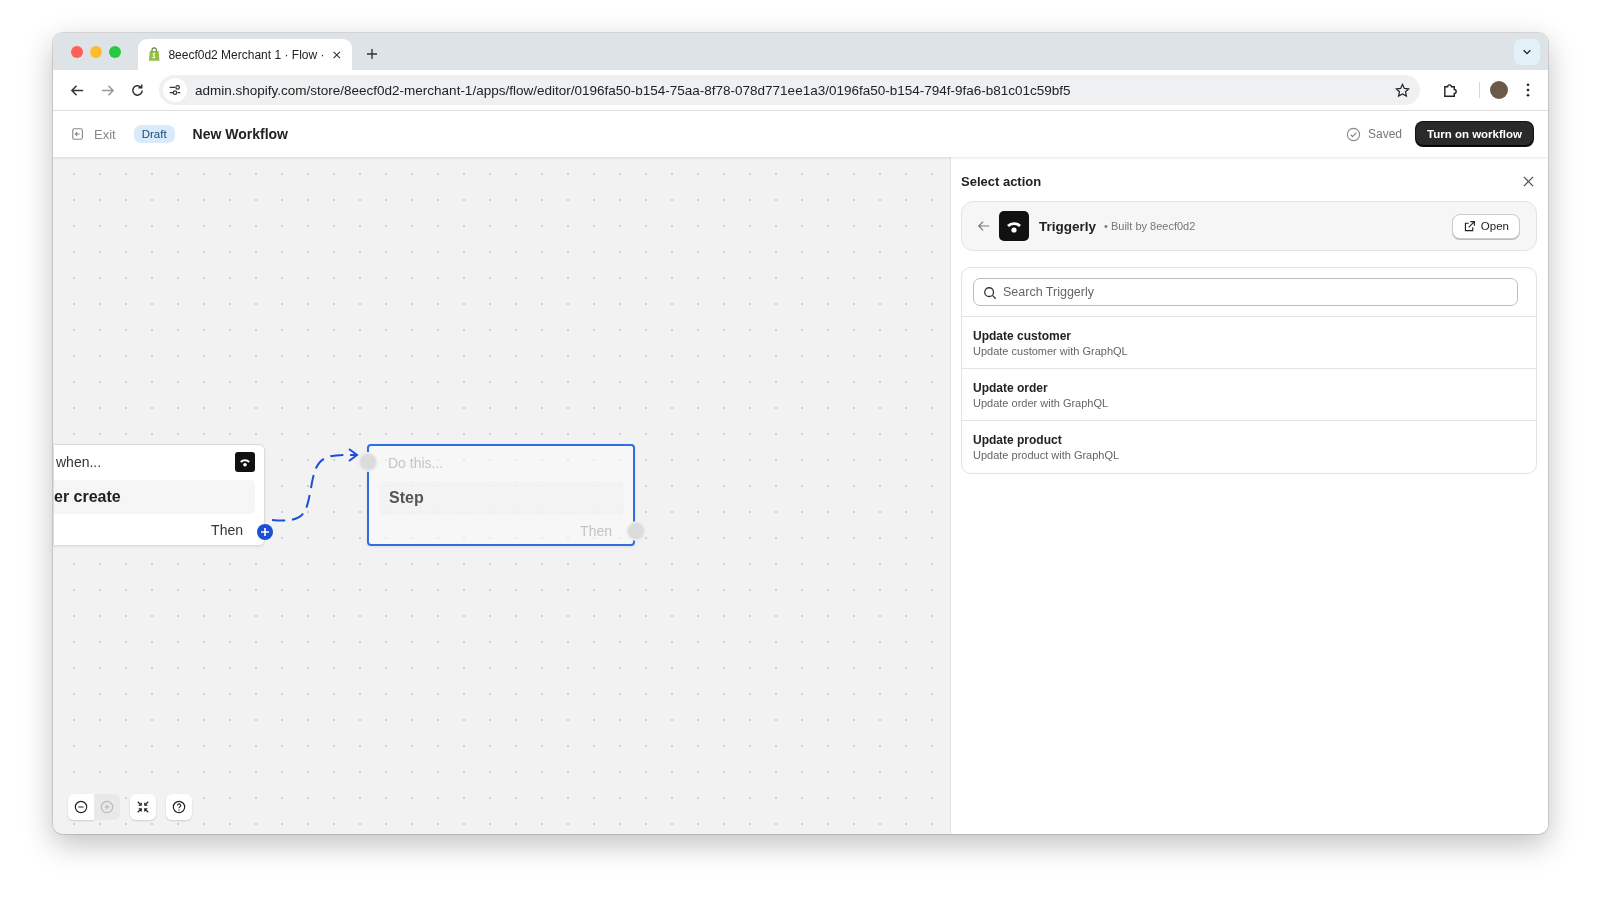 Image resolution: width=1600 pixels, height=900 pixels. Describe the element at coordinates (1499, 90) in the screenshot. I see `profile-avatar` at that location.